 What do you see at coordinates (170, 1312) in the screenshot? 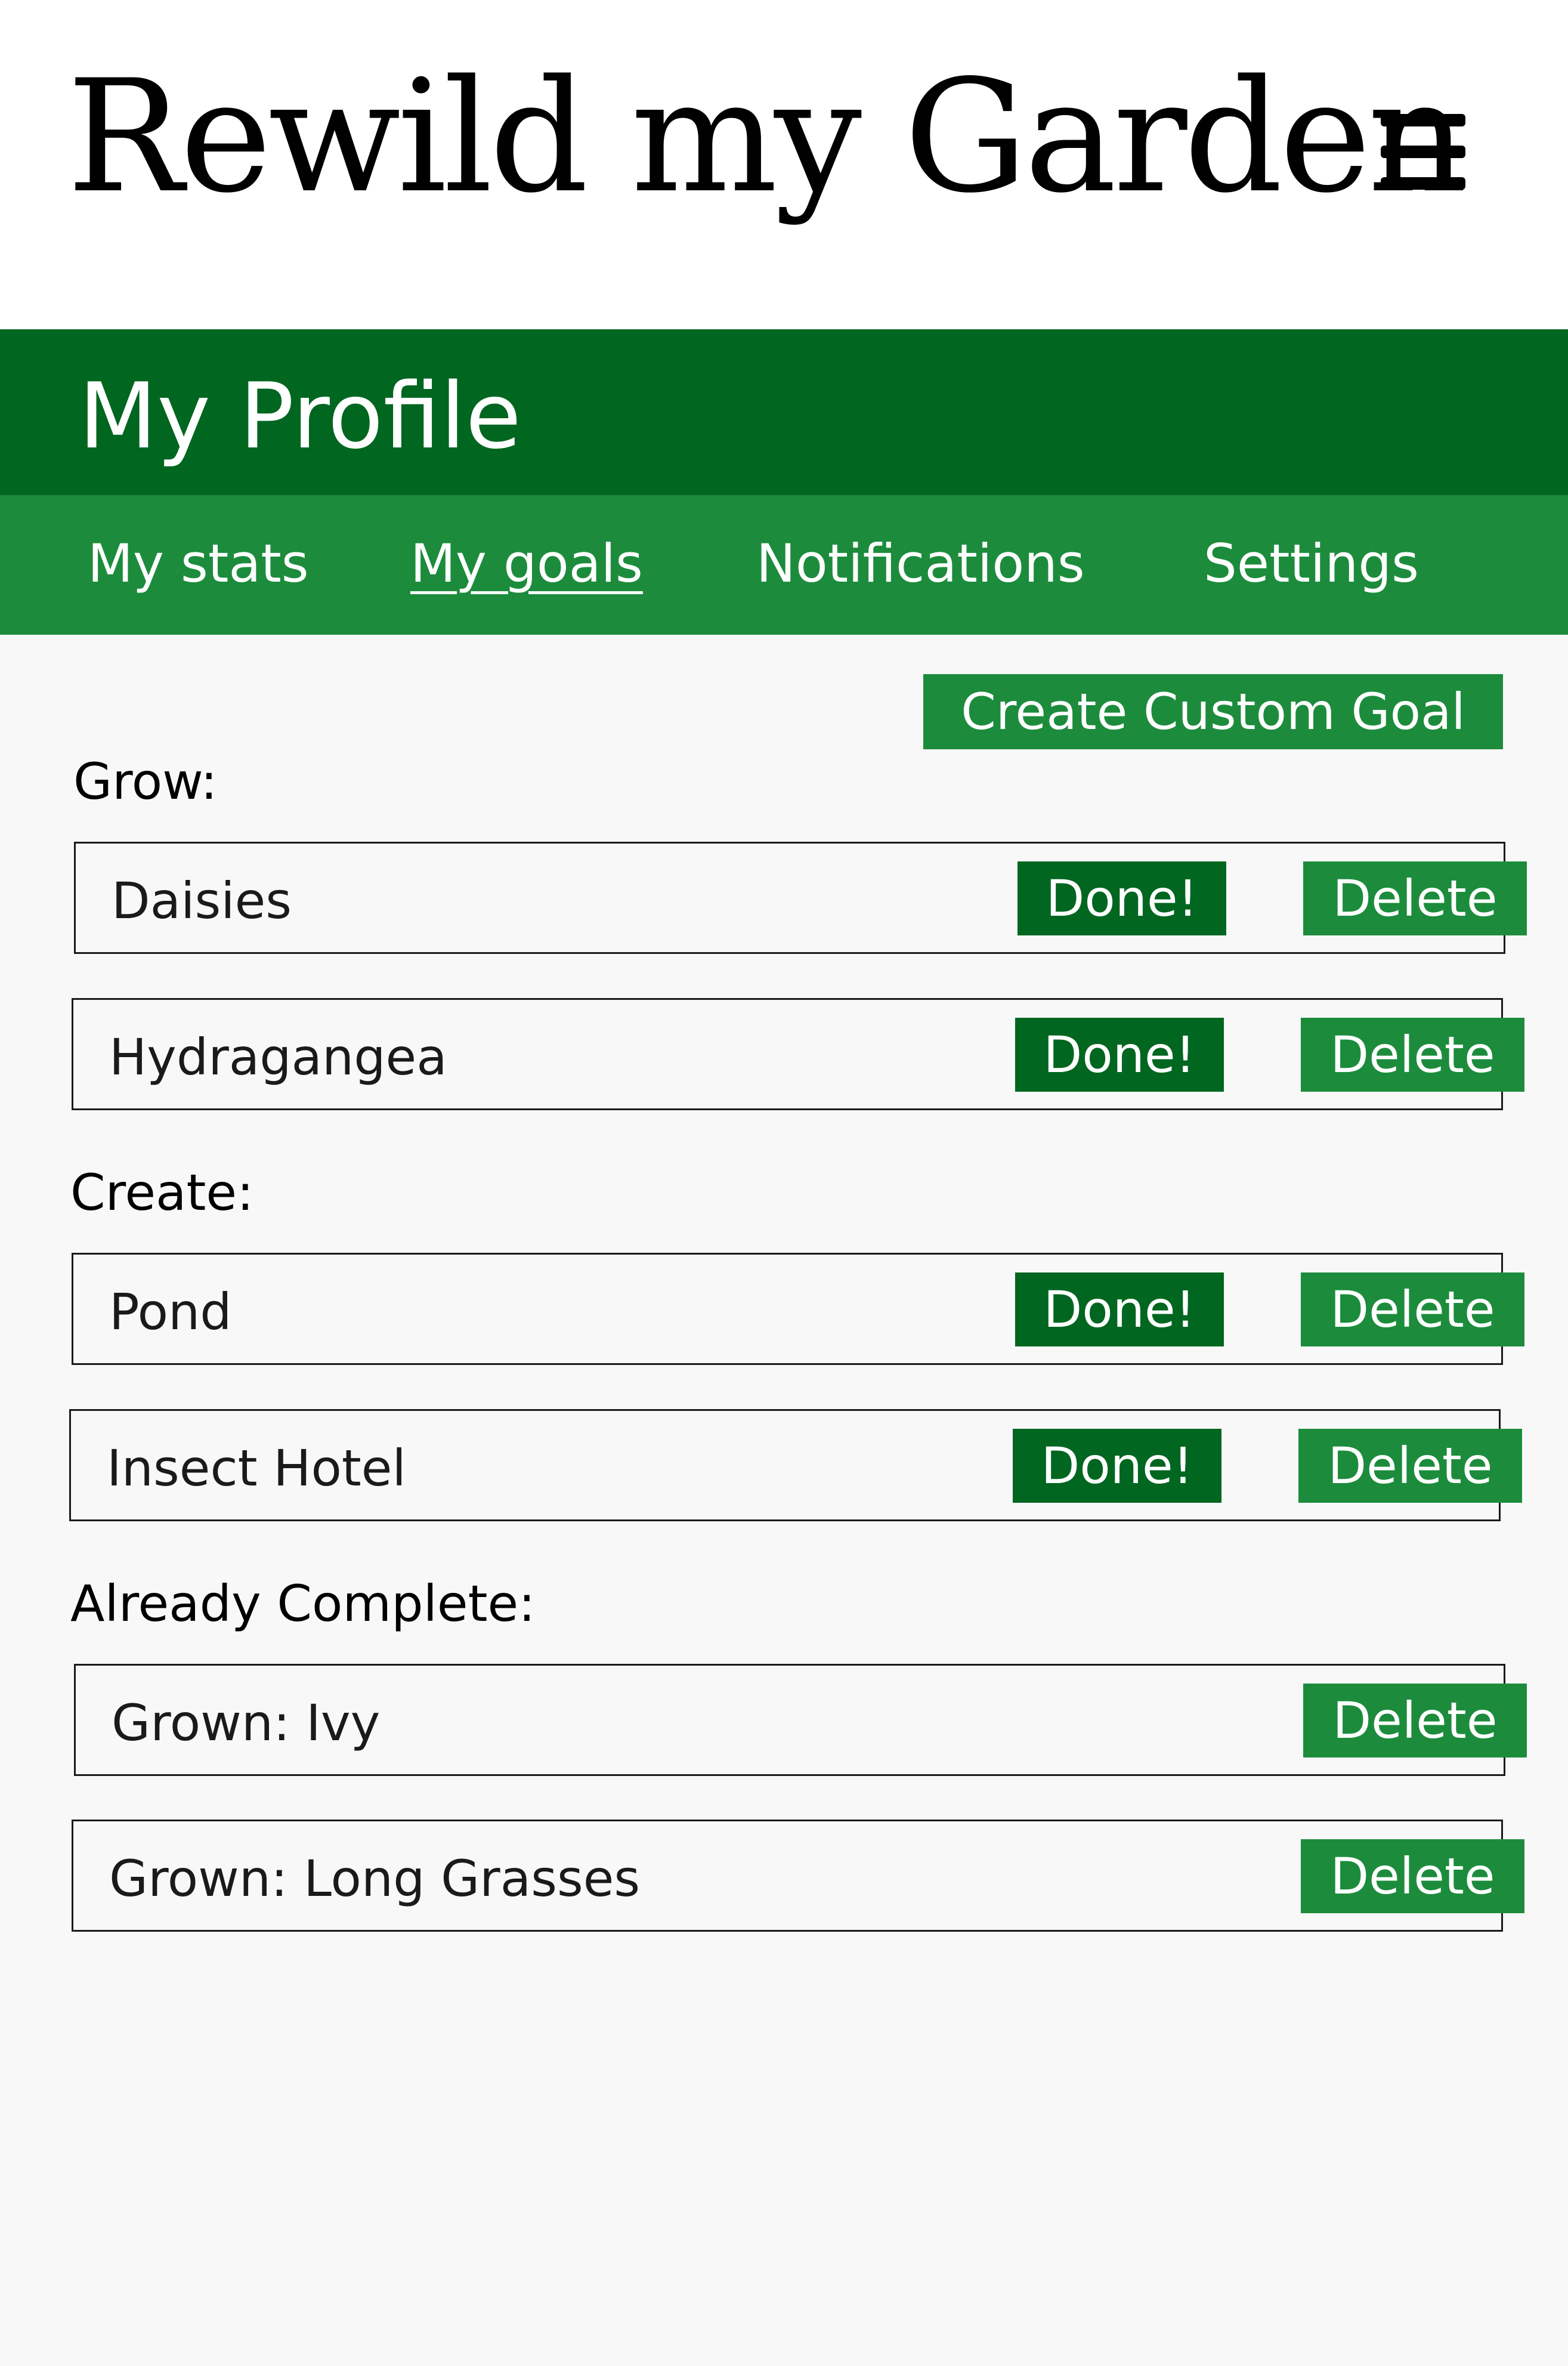
I see `goal-label: Pond` at bounding box center [170, 1312].